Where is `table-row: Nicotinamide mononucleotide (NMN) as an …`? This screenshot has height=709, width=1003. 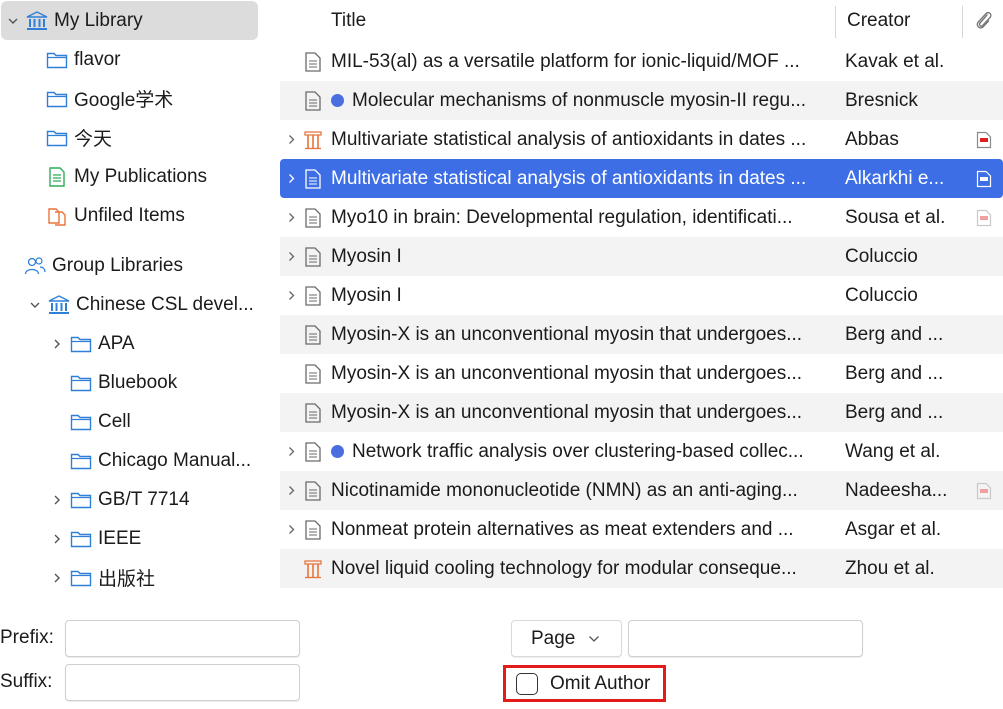
table-row: Nicotinamide mononucleotide (NMN) as an … is located at coordinates (641, 490).